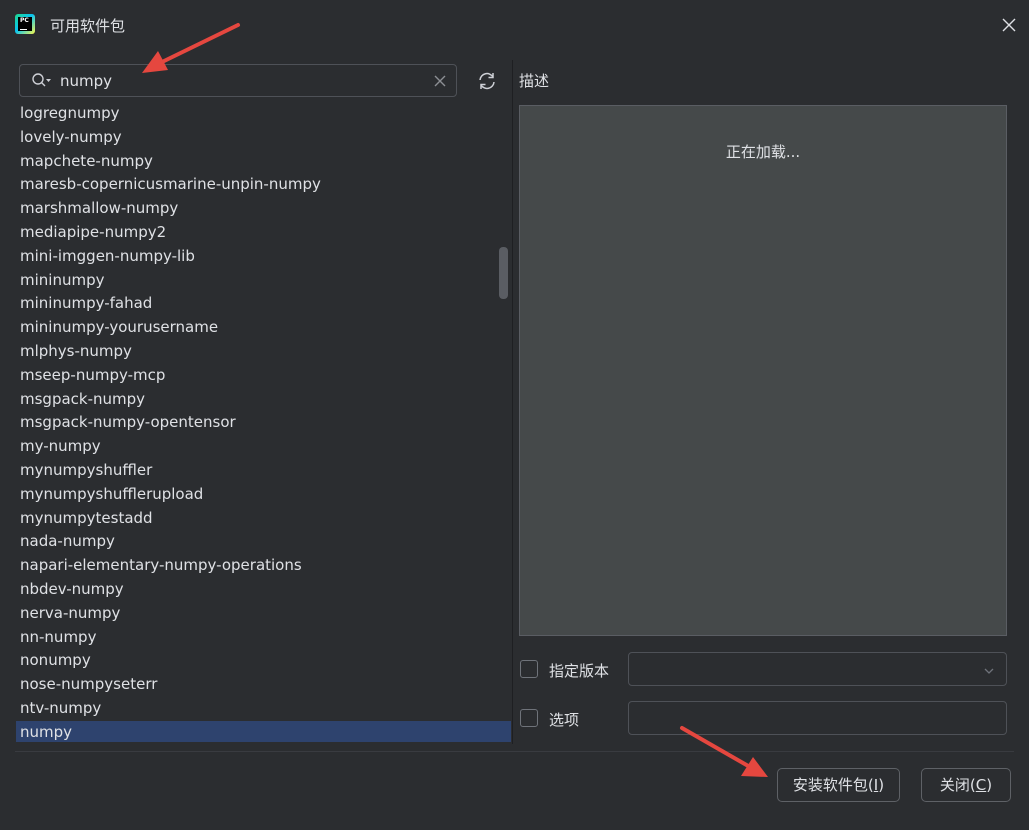  I want to click on search-icon, so click(42, 81).